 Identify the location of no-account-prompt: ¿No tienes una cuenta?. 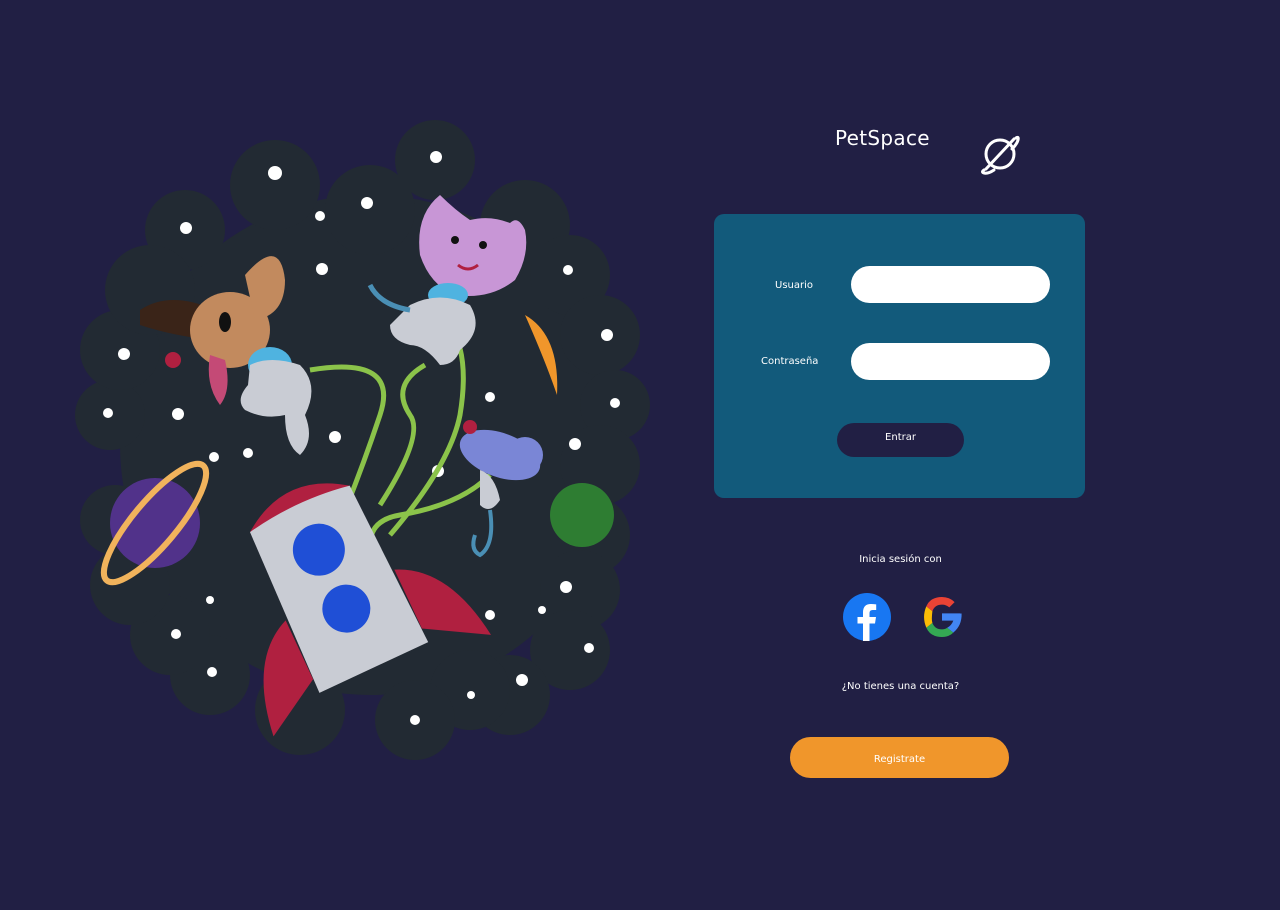
(900, 686).